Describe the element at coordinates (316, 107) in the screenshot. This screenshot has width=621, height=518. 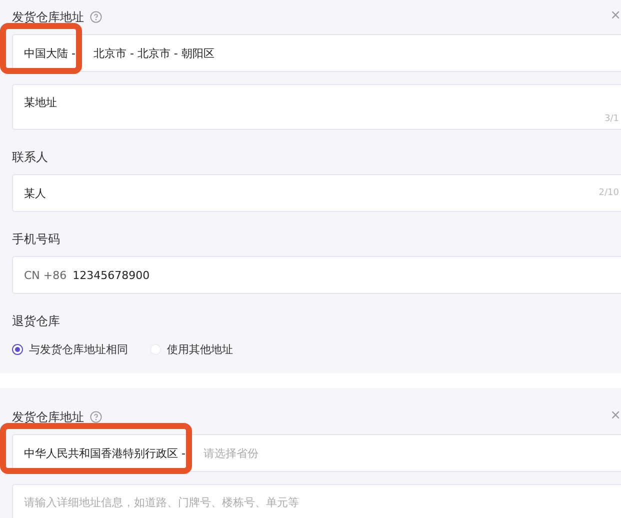
I see `address-field: 某地址 3/1` at that location.